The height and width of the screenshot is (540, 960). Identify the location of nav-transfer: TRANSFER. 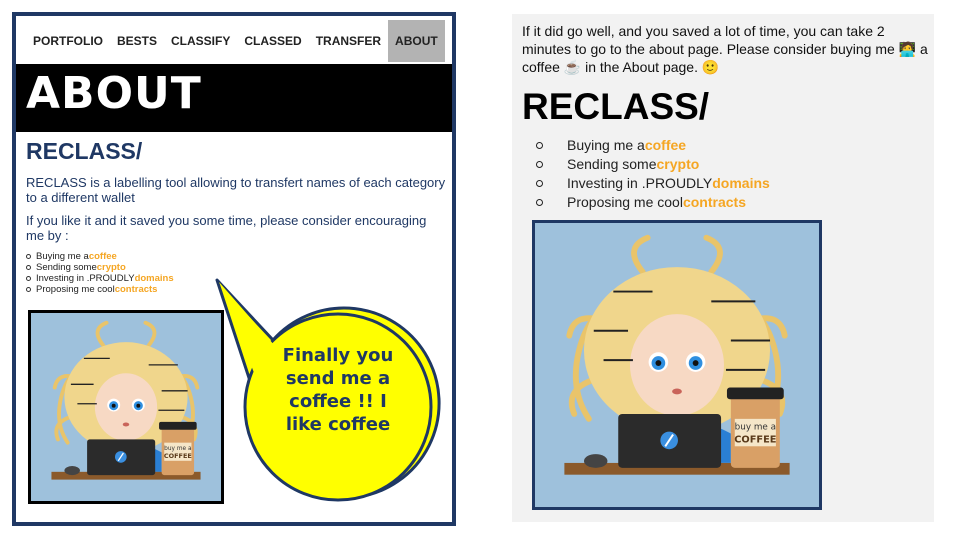
(348, 41).